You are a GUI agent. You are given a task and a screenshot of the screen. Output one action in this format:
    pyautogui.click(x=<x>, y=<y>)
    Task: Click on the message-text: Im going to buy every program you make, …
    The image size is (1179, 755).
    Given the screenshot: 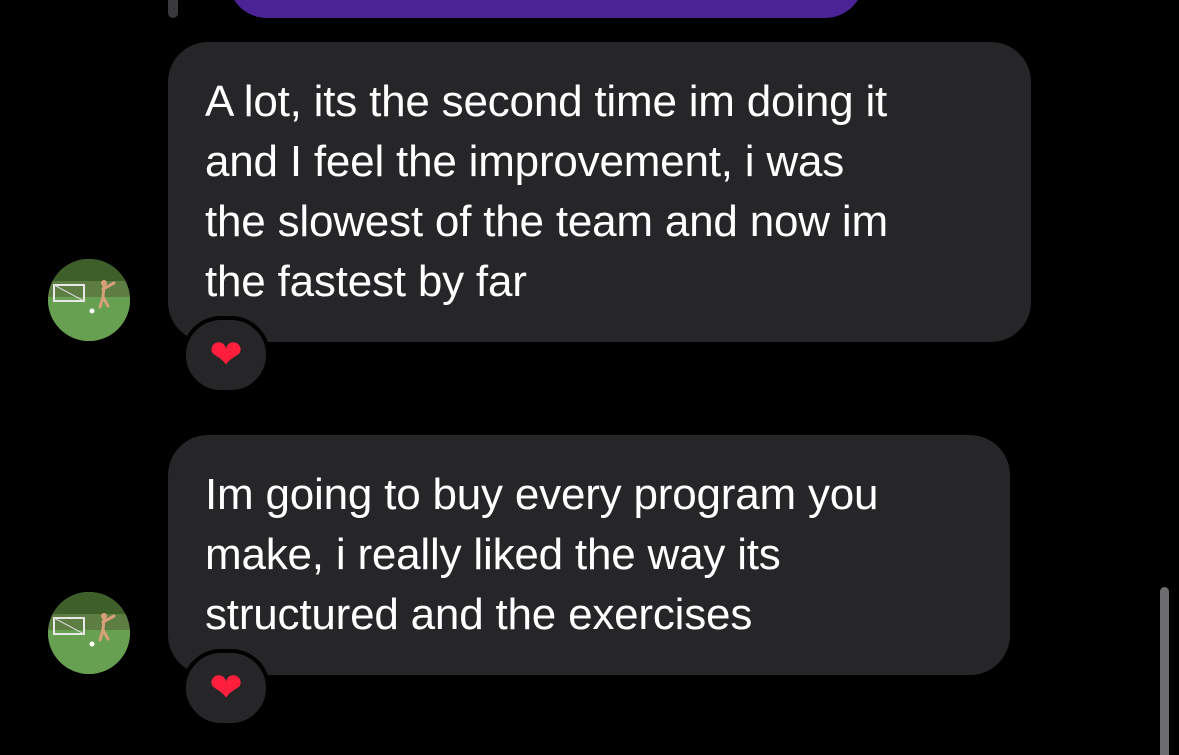 What is the action you would take?
    pyautogui.click(x=542, y=554)
    